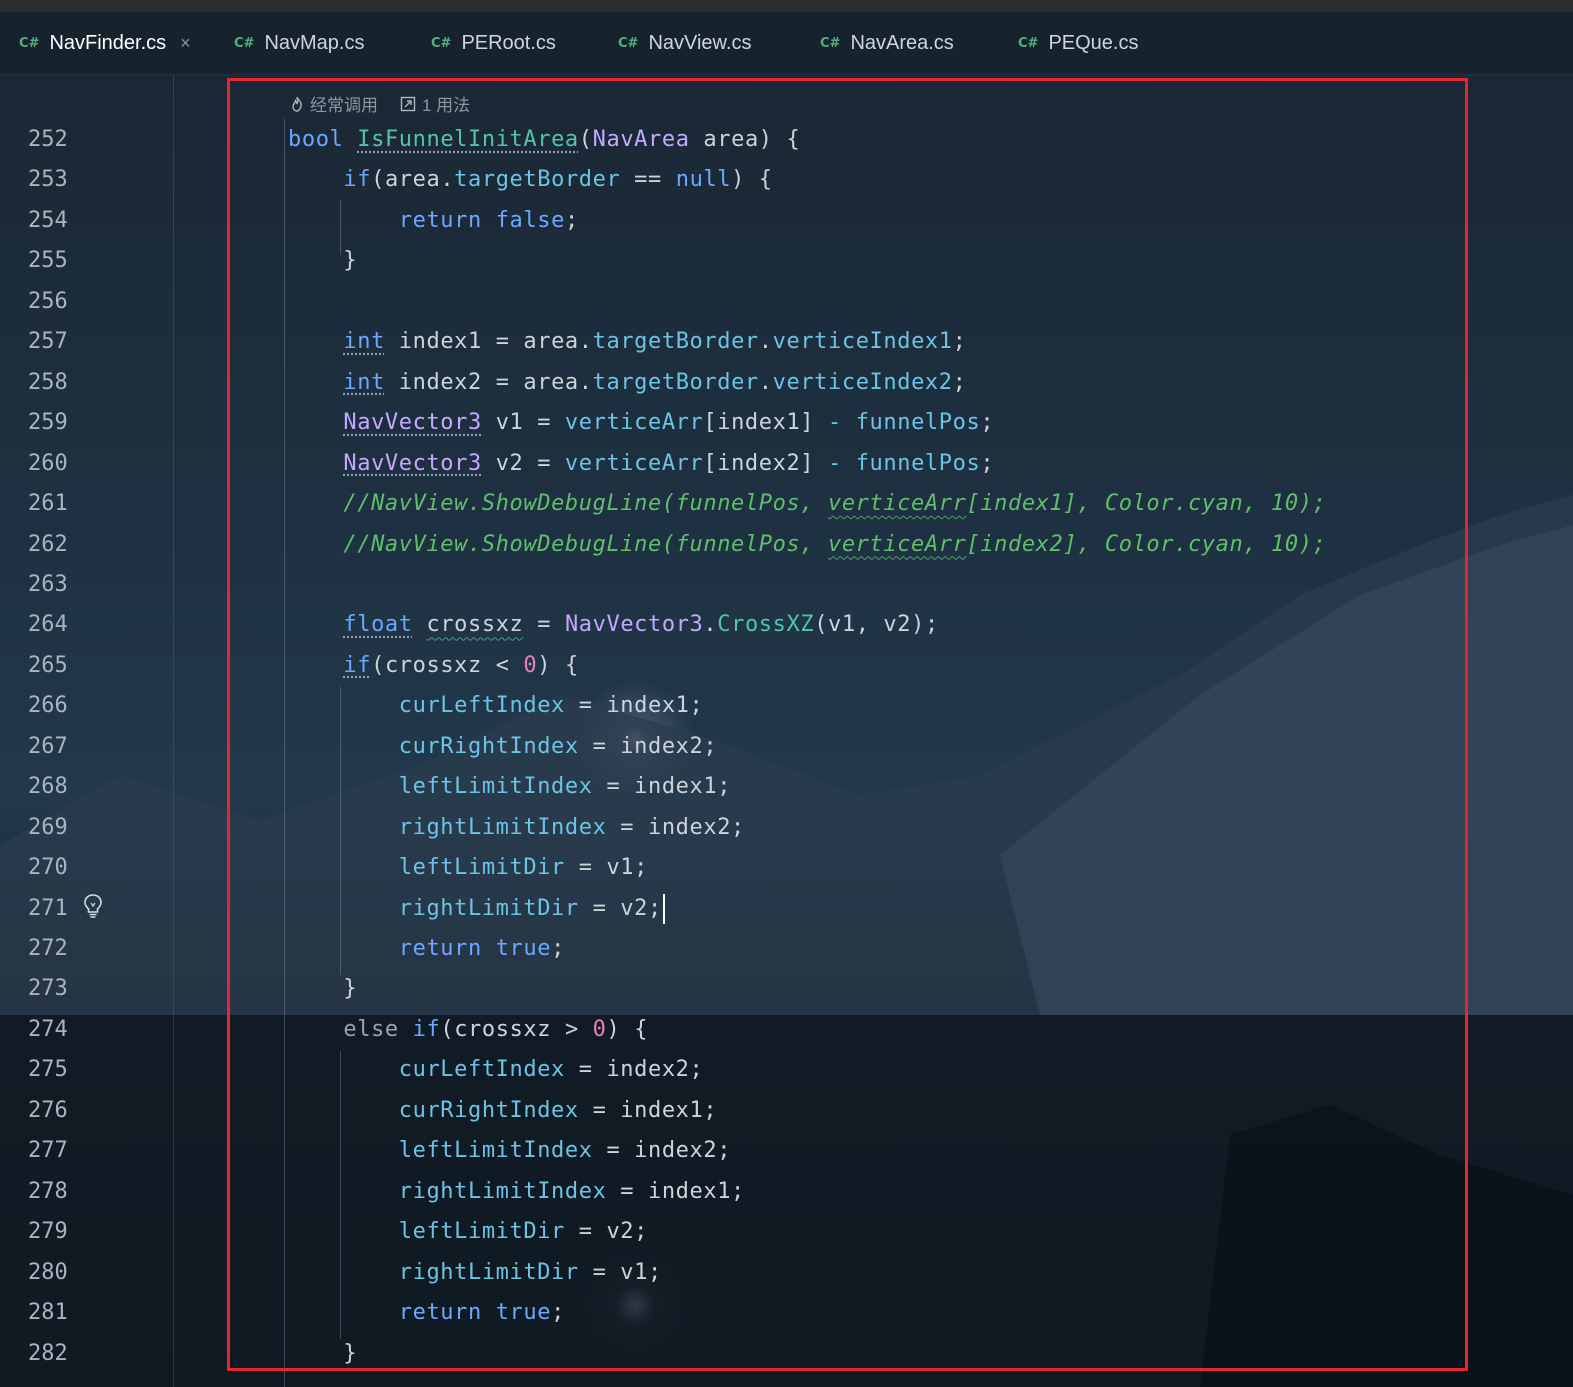 The width and height of the screenshot is (1573, 1387). I want to click on tab-navfinder: C# NavFinder.cs ×, so click(105, 43).